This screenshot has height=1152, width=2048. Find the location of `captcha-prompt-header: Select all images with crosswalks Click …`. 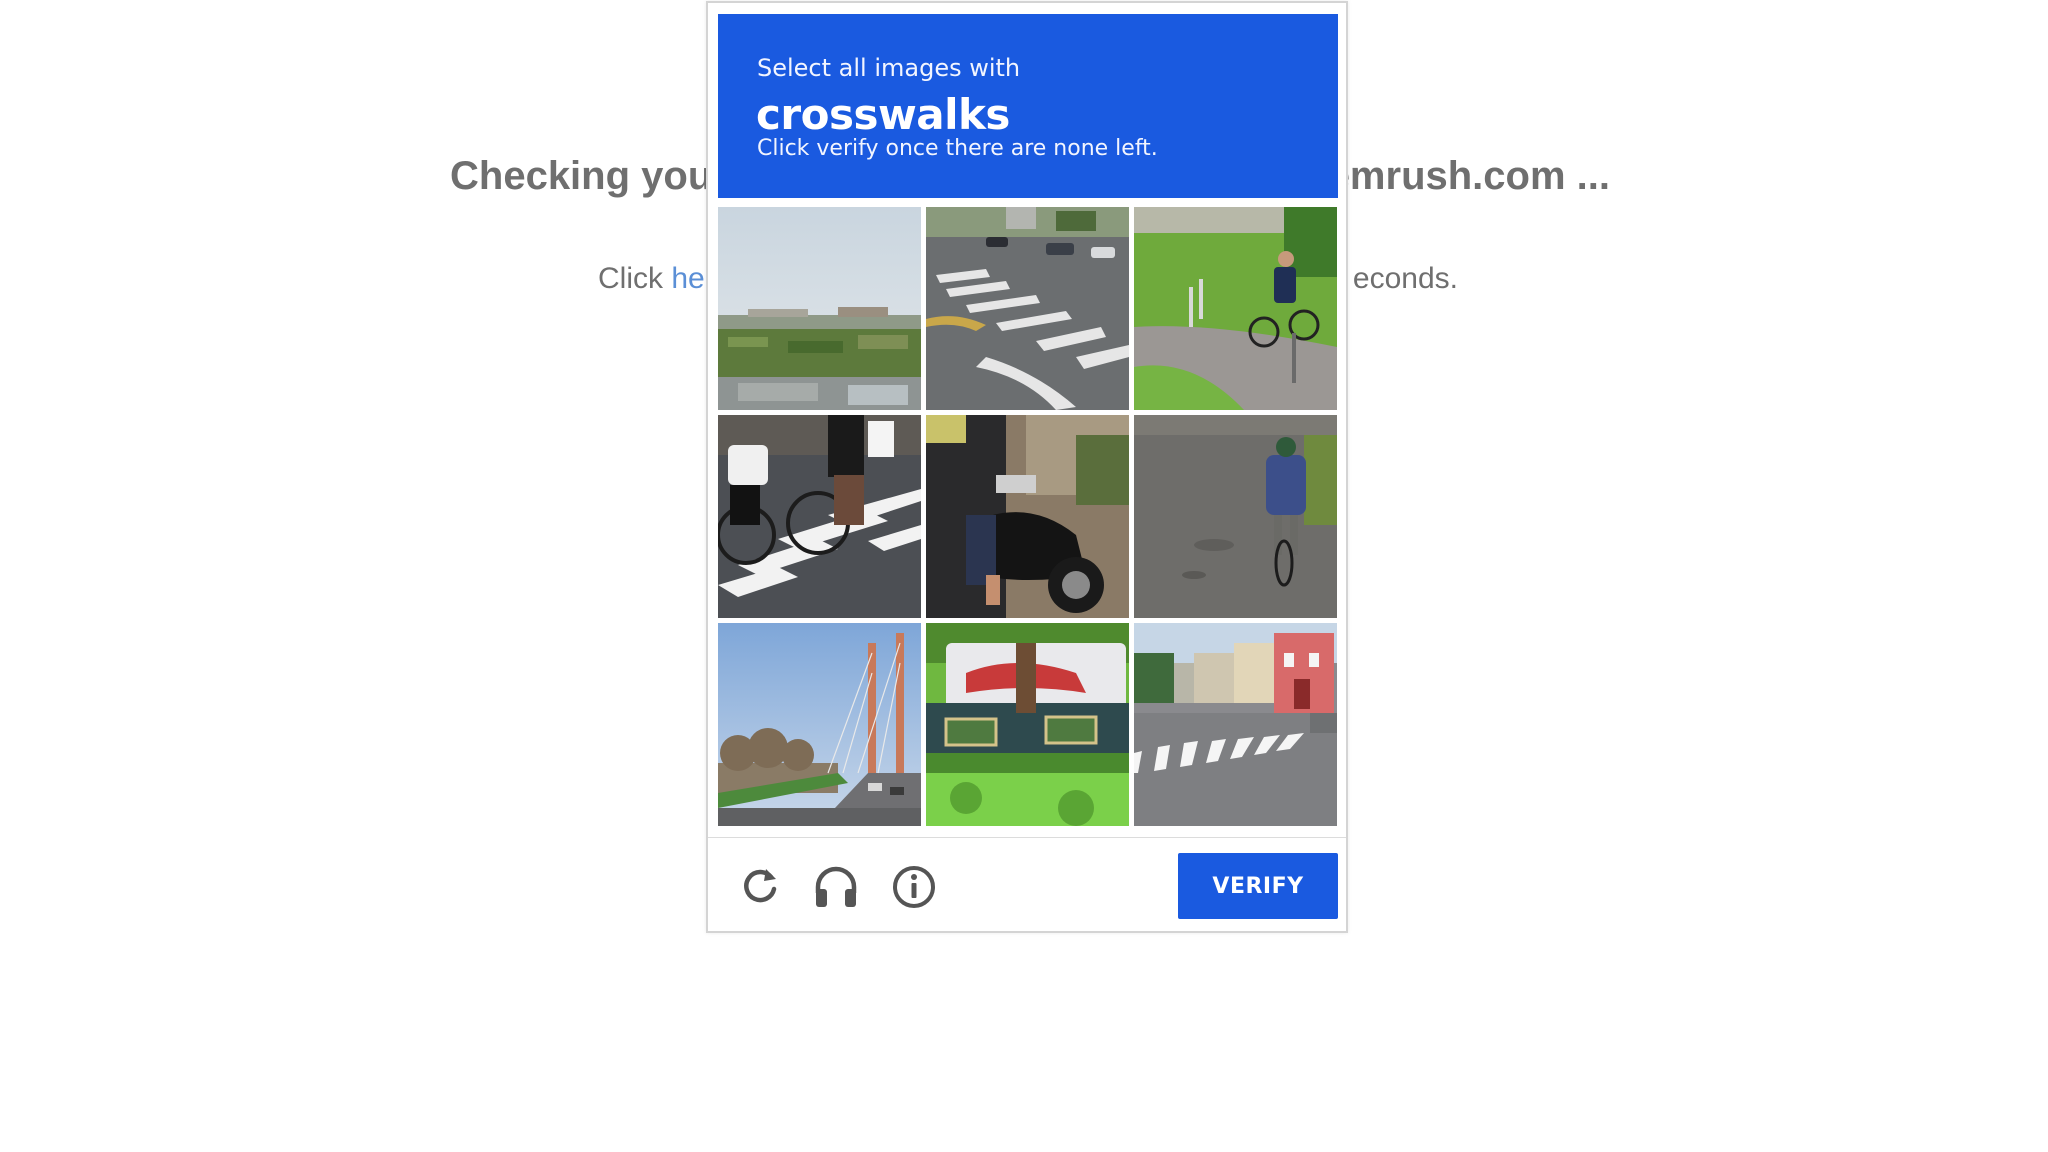

captcha-prompt-header: Select all images with crosswalks Click … is located at coordinates (1028, 106).